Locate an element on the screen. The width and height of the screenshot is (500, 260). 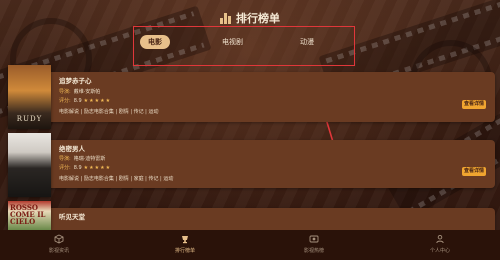
movie-director: 导演: 戴维·安斯帕 is located at coordinates (80, 92).